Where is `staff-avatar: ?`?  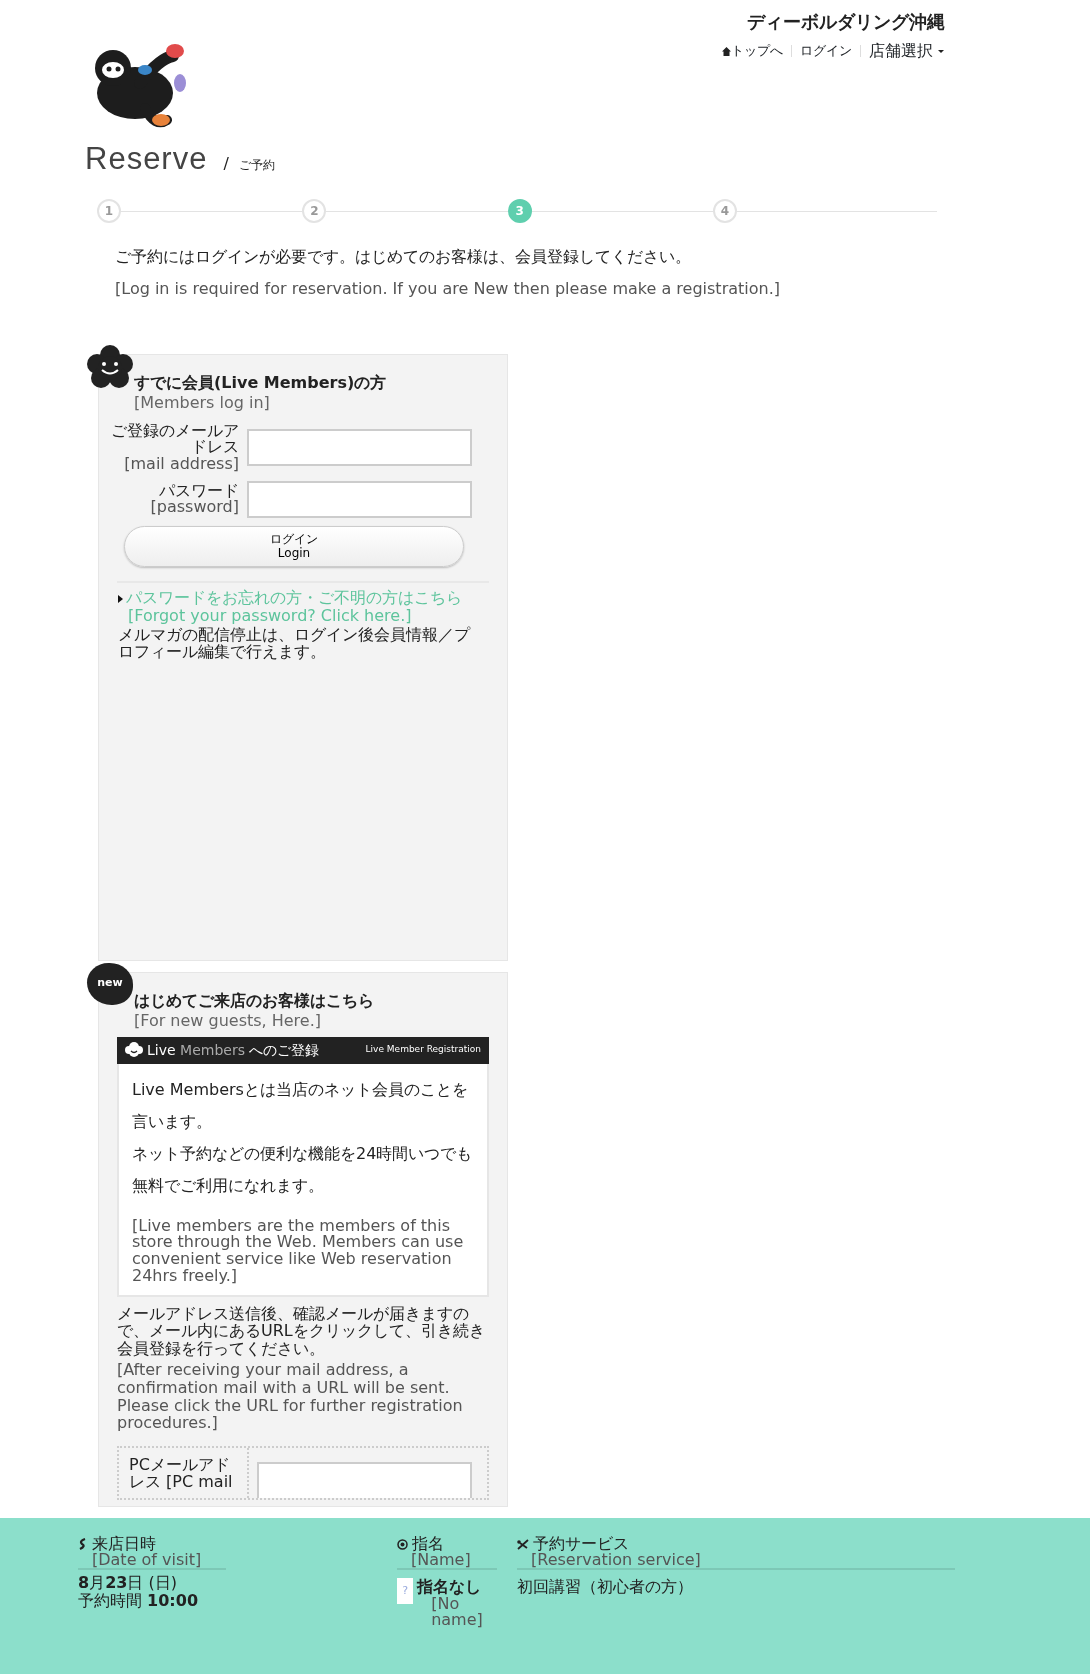 staff-avatar: ? is located at coordinates (405, 1591).